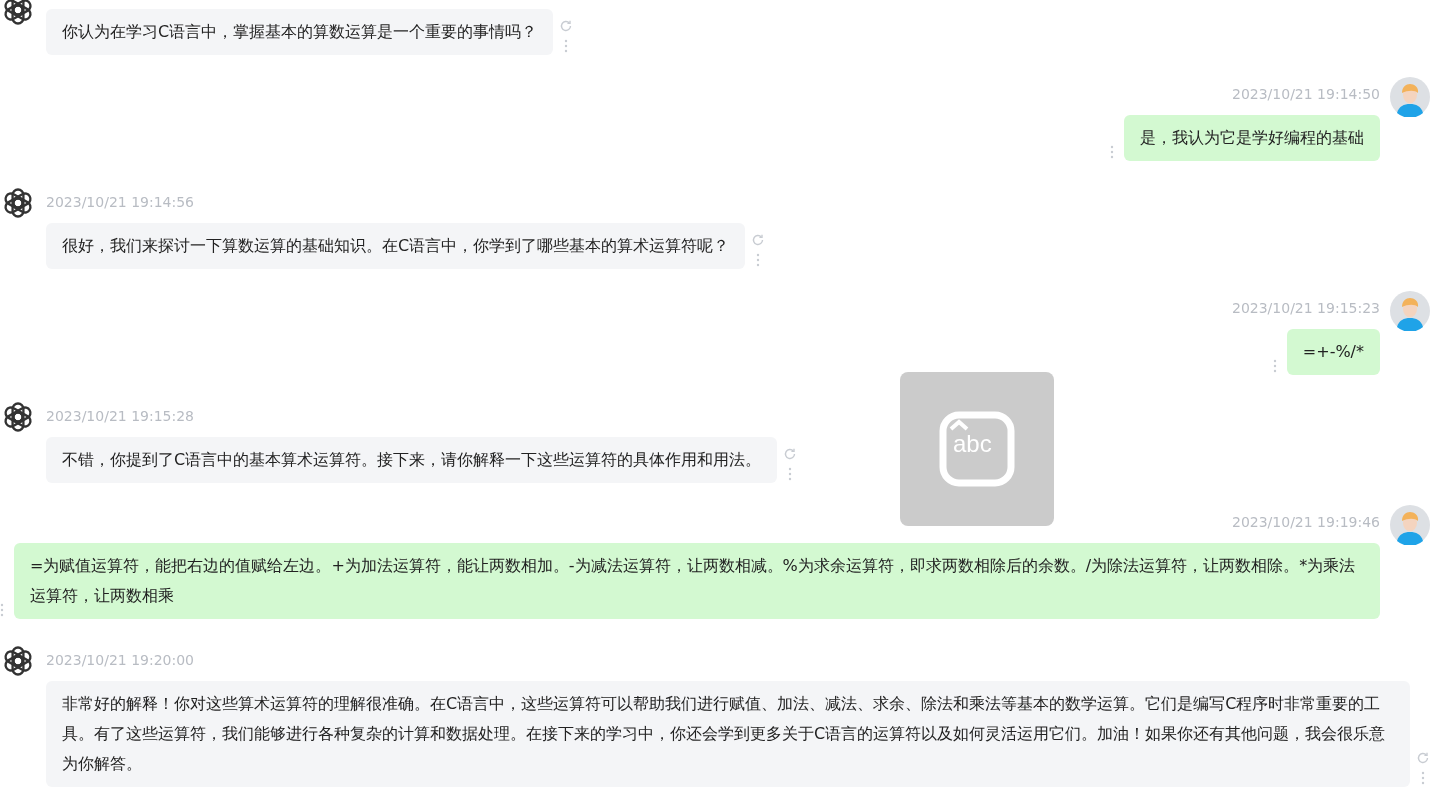 The width and height of the screenshot is (1439, 796). What do you see at coordinates (121, 416) in the screenshot?
I see `timestamp: 2023/10/21 19:15:28` at bounding box center [121, 416].